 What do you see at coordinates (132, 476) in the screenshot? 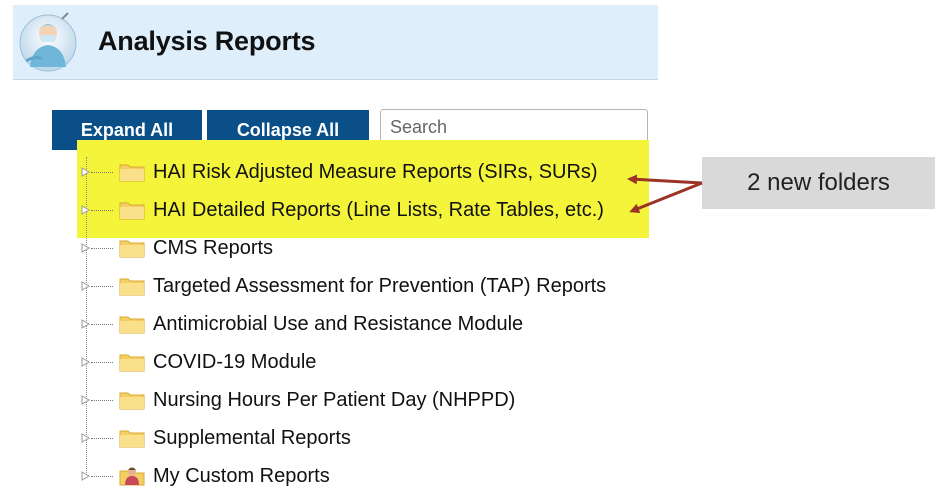
I see `user-folder-icon` at bounding box center [132, 476].